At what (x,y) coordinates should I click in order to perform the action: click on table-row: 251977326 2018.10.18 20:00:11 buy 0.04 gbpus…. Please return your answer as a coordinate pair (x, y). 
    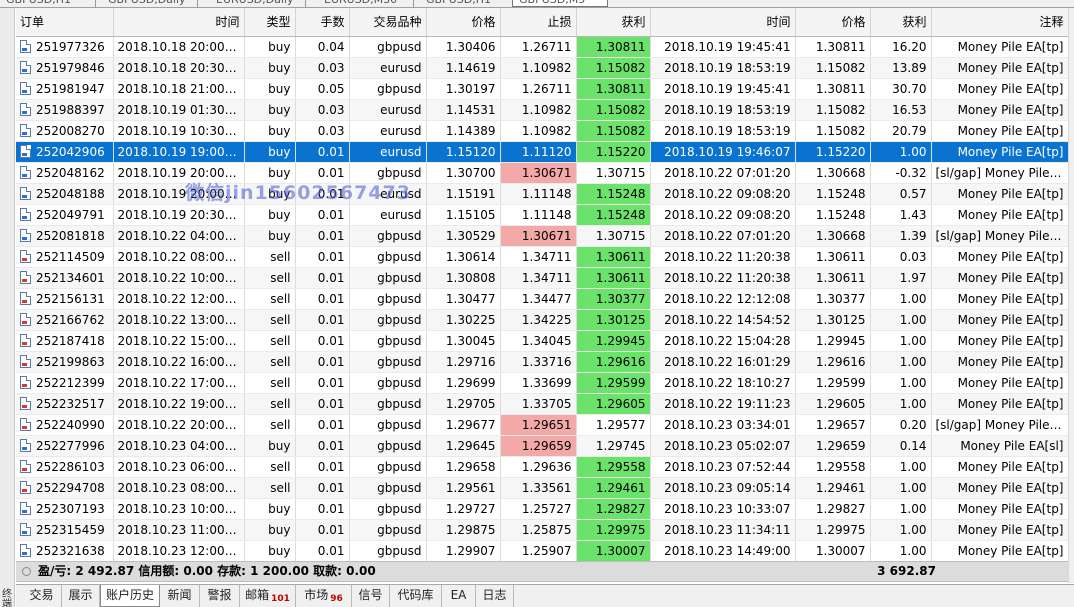
    Looking at the image, I should click on (542, 47).